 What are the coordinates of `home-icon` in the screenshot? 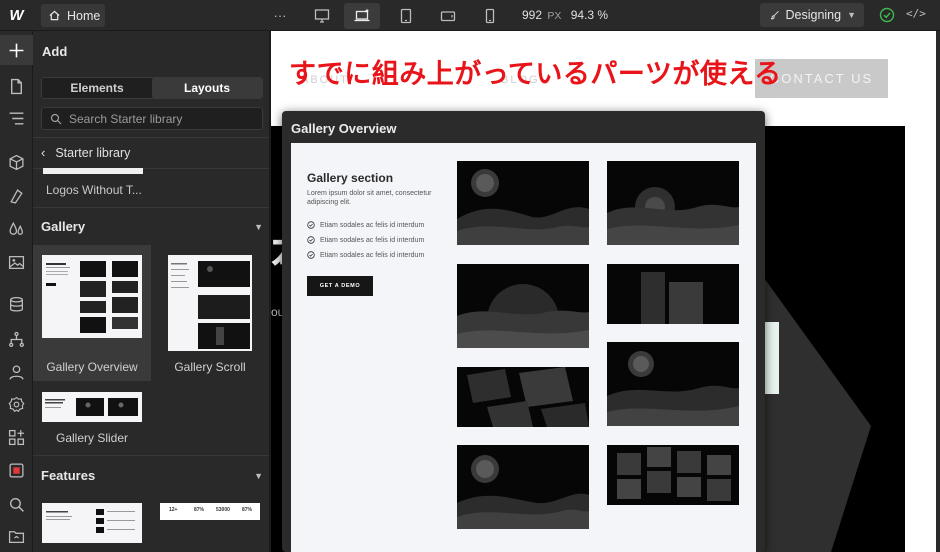 It's located at (54, 15).